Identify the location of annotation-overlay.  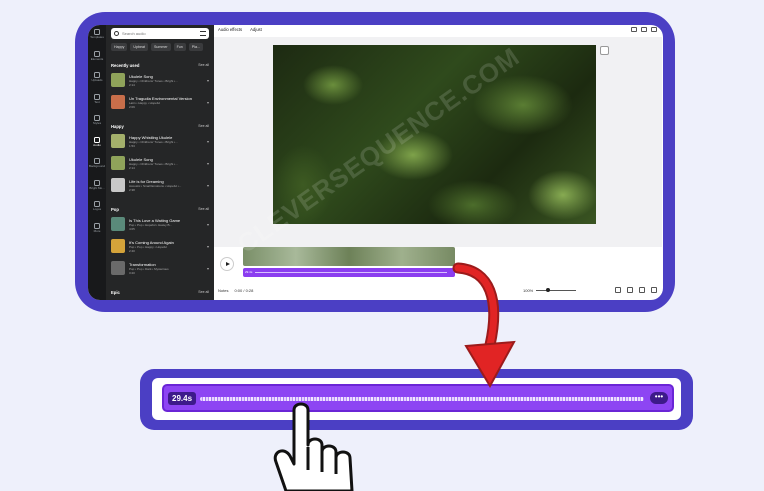
(394, 376).